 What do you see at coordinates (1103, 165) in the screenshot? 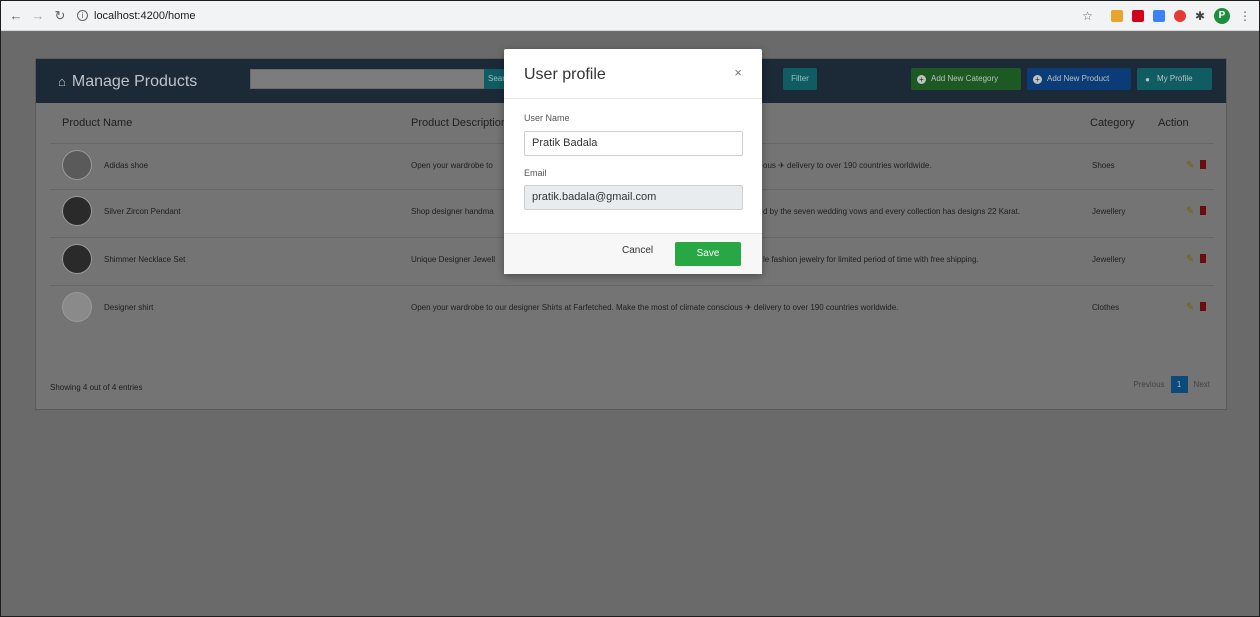
I see `product-category: Shoes` at bounding box center [1103, 165].